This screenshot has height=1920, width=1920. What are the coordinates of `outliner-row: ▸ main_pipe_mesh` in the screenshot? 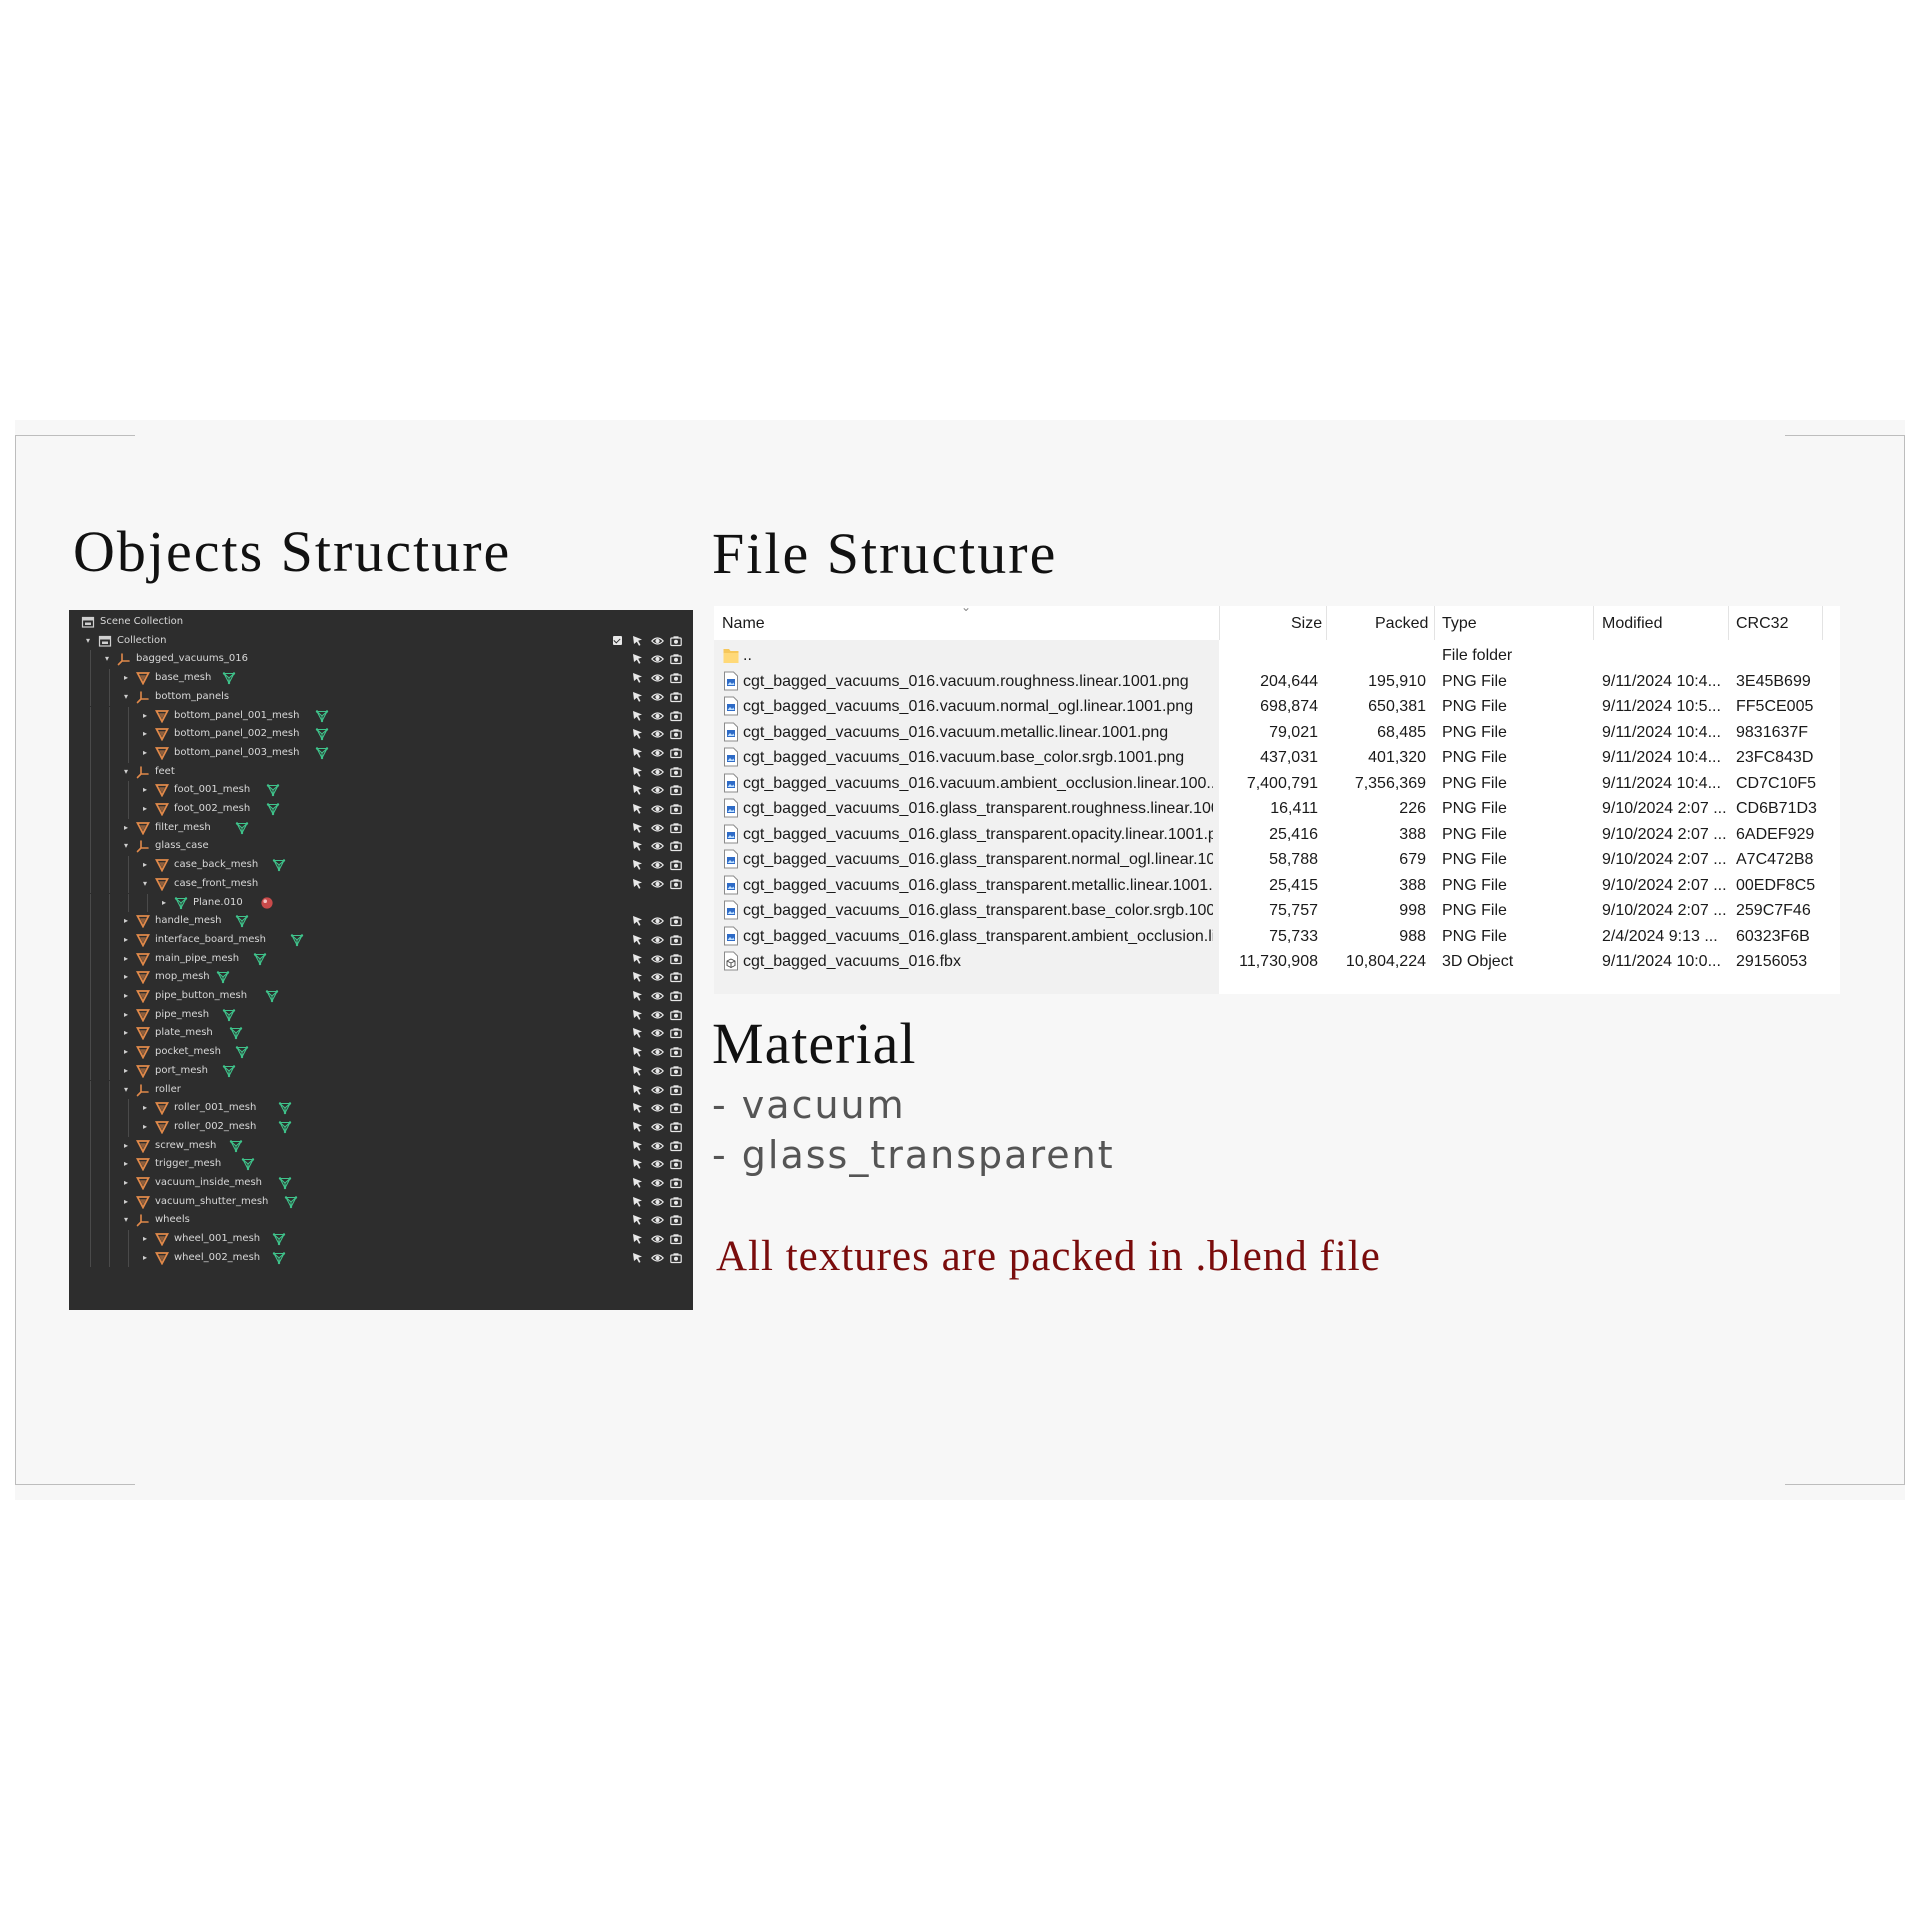 It's located at (381, 959).